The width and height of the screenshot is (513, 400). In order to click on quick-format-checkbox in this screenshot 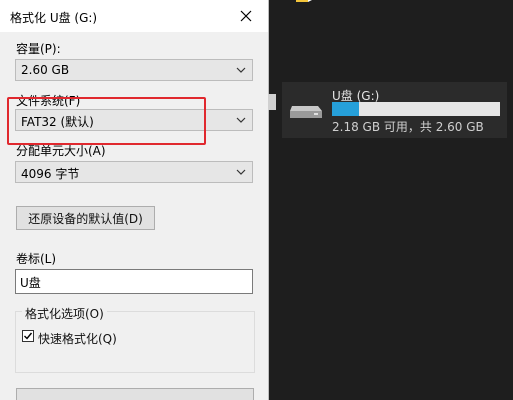, I will do `click(28, 336)`.